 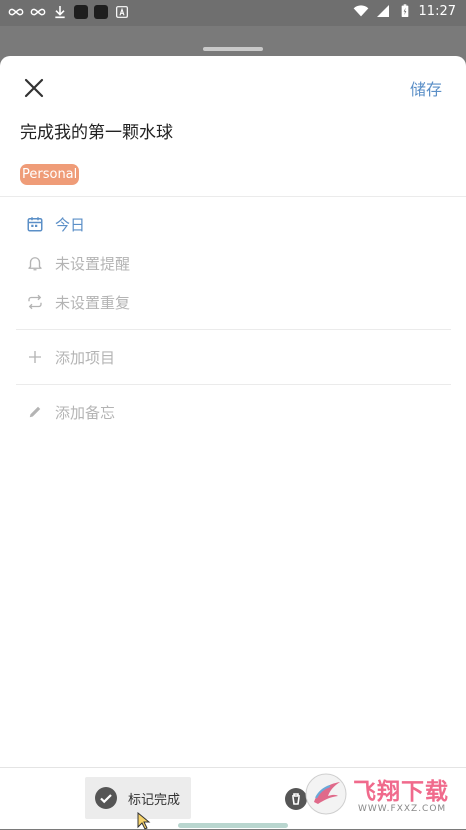 What do you see at coordinates (326, 794) in the screenshot?
I see `watermark-logo-icon` at bounding box center [326, 794].